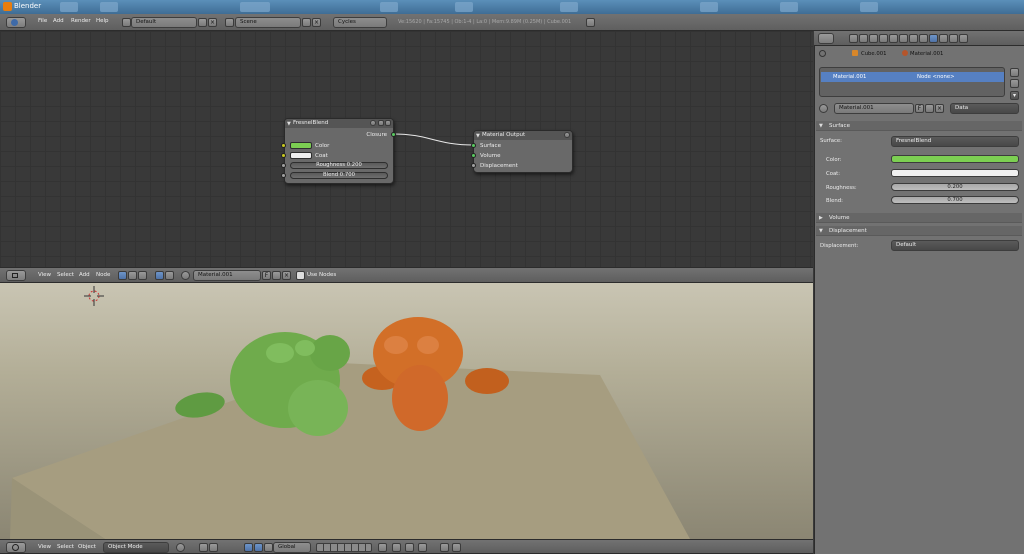  I want to click on scene-field: Scene, so click(268, 22).